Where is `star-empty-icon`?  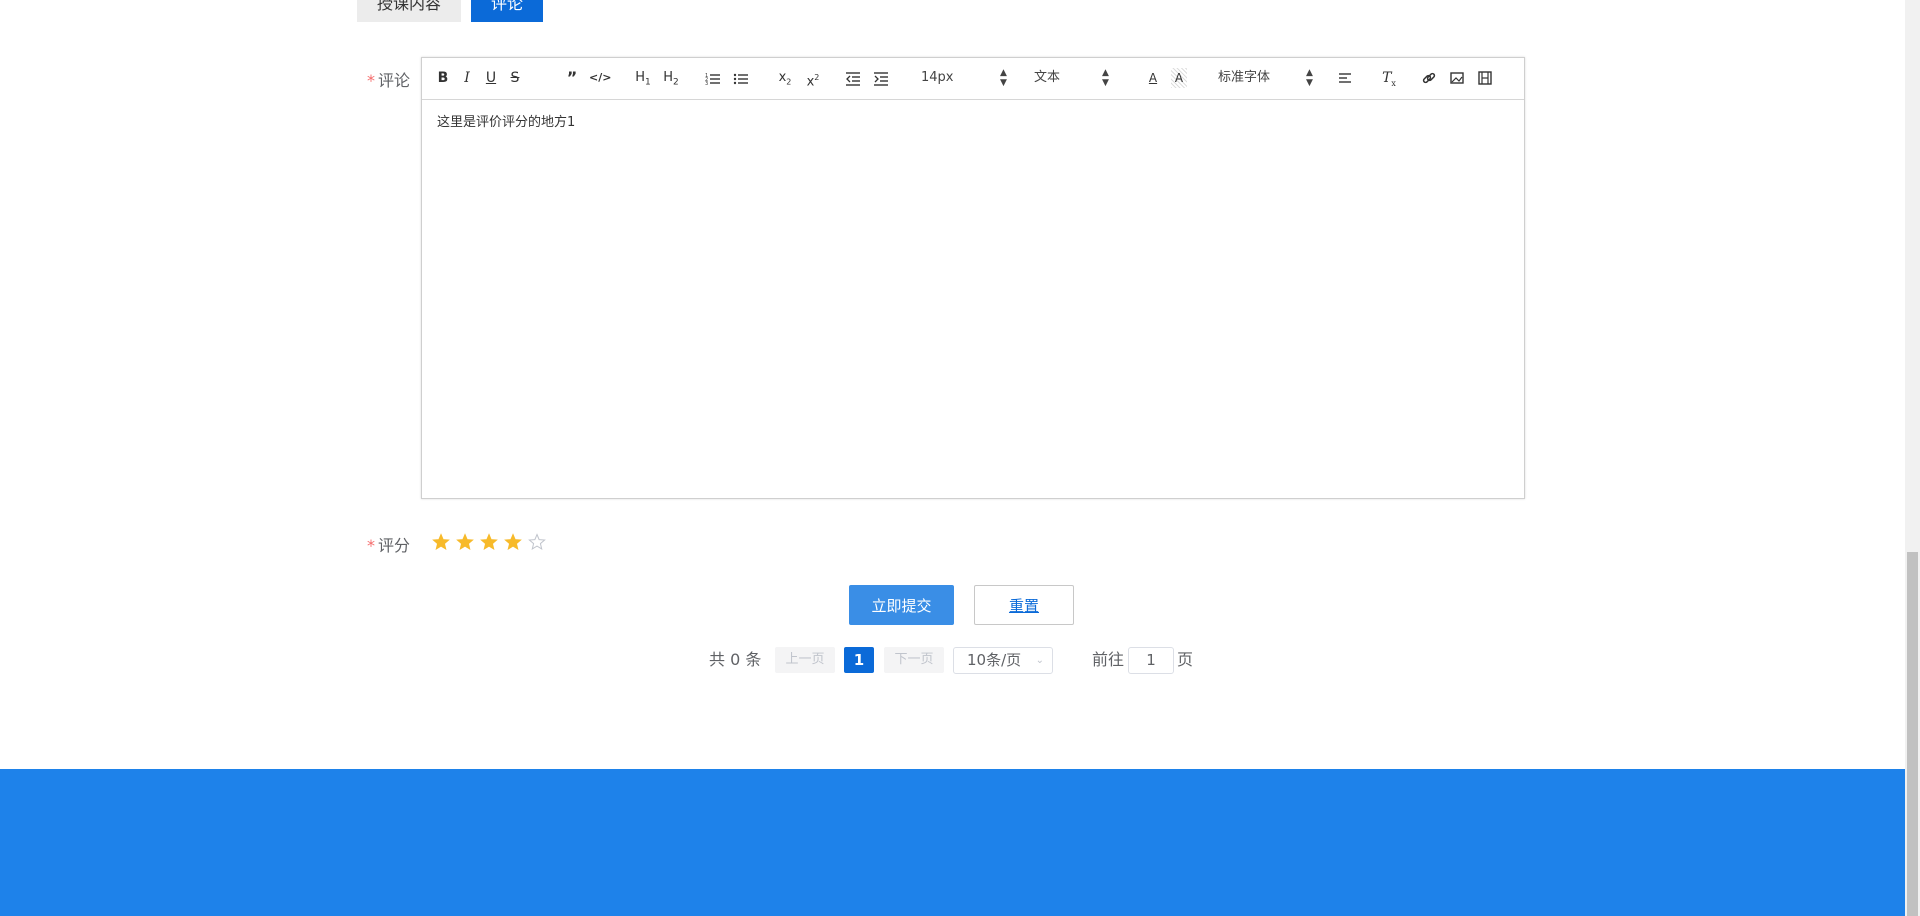
star-empty-icon is located at coordinates (537, 542).